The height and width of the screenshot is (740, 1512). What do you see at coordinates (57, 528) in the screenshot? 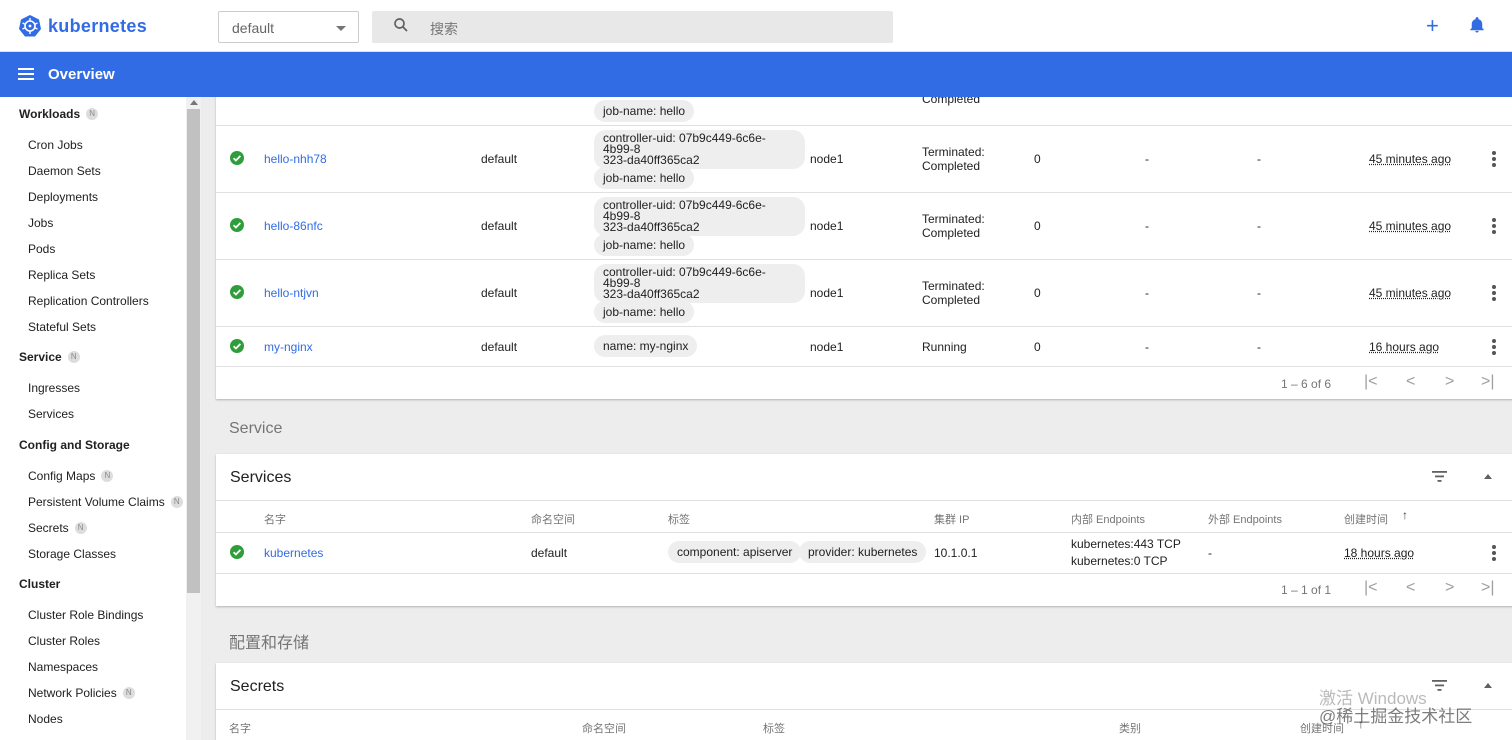
I see `sidebar-item-secrets: Secrets N` at bounding box center [57, 528].